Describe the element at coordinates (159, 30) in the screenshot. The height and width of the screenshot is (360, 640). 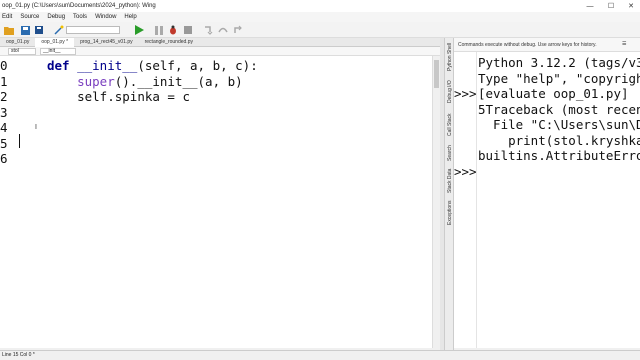
I see `pause-icon` at that location.